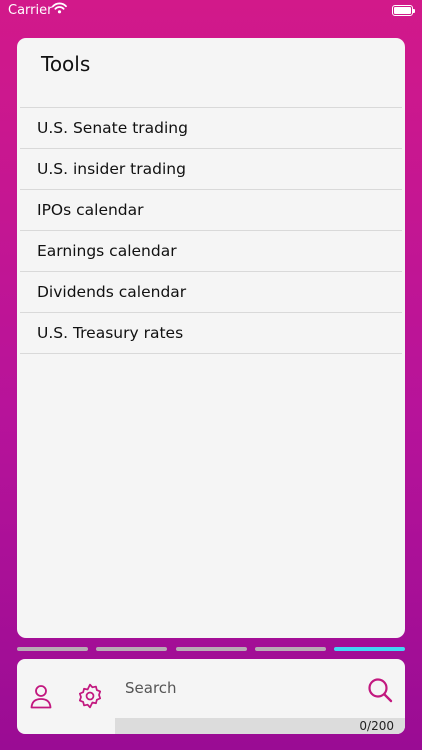 The height and width of the screenshot is (750, 422). What do you see at coordinates (376, 726) in the screenshot?
I see `character-count: 0/200` at bounding box center [376, 726].